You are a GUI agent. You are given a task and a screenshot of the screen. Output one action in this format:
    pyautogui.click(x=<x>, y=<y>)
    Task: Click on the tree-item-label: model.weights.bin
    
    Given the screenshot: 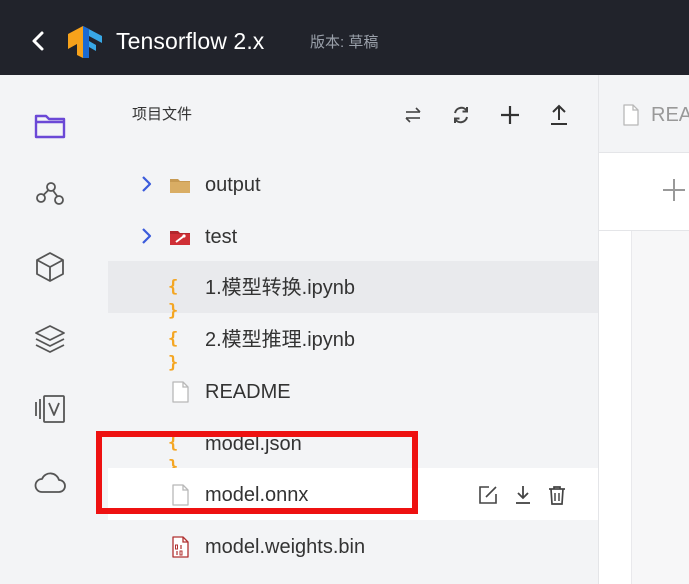 What is the action you would take?
    pyautogui.click(x=285, y=547)
    